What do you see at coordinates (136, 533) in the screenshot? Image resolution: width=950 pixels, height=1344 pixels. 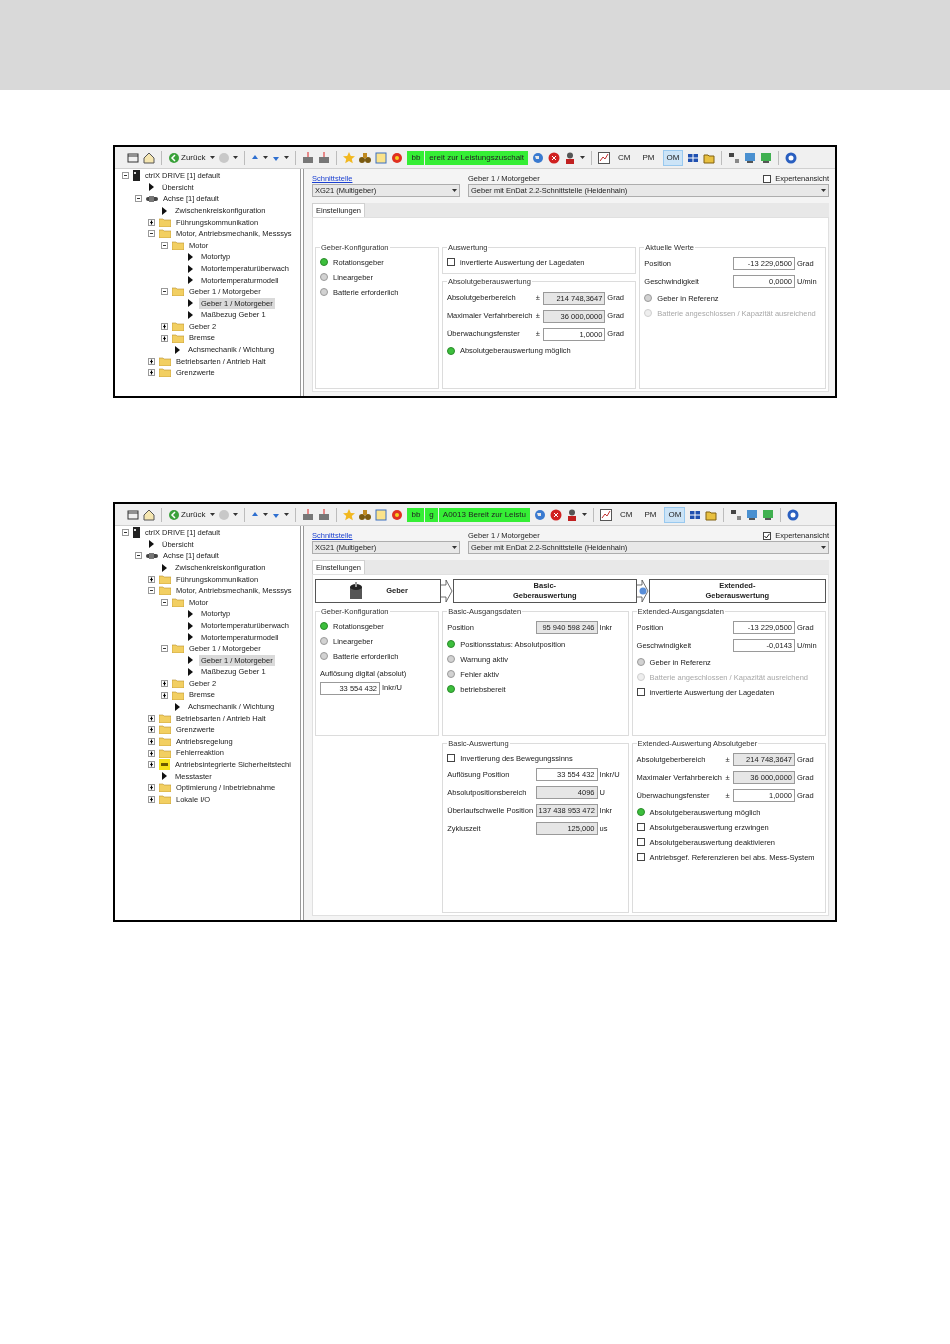 I see `drive-icon` at bounding box center [136, 533].